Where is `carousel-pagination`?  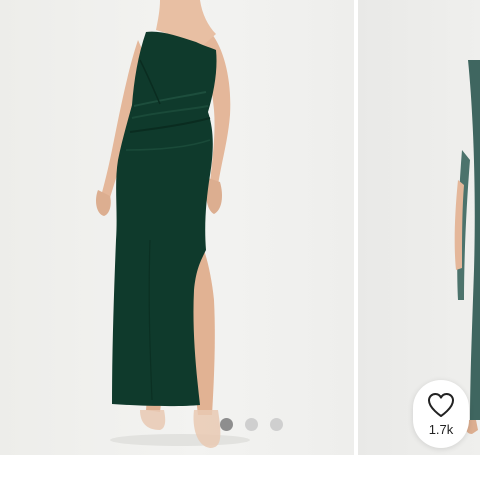 carousel-pagination is located at coordinates (251, 424).